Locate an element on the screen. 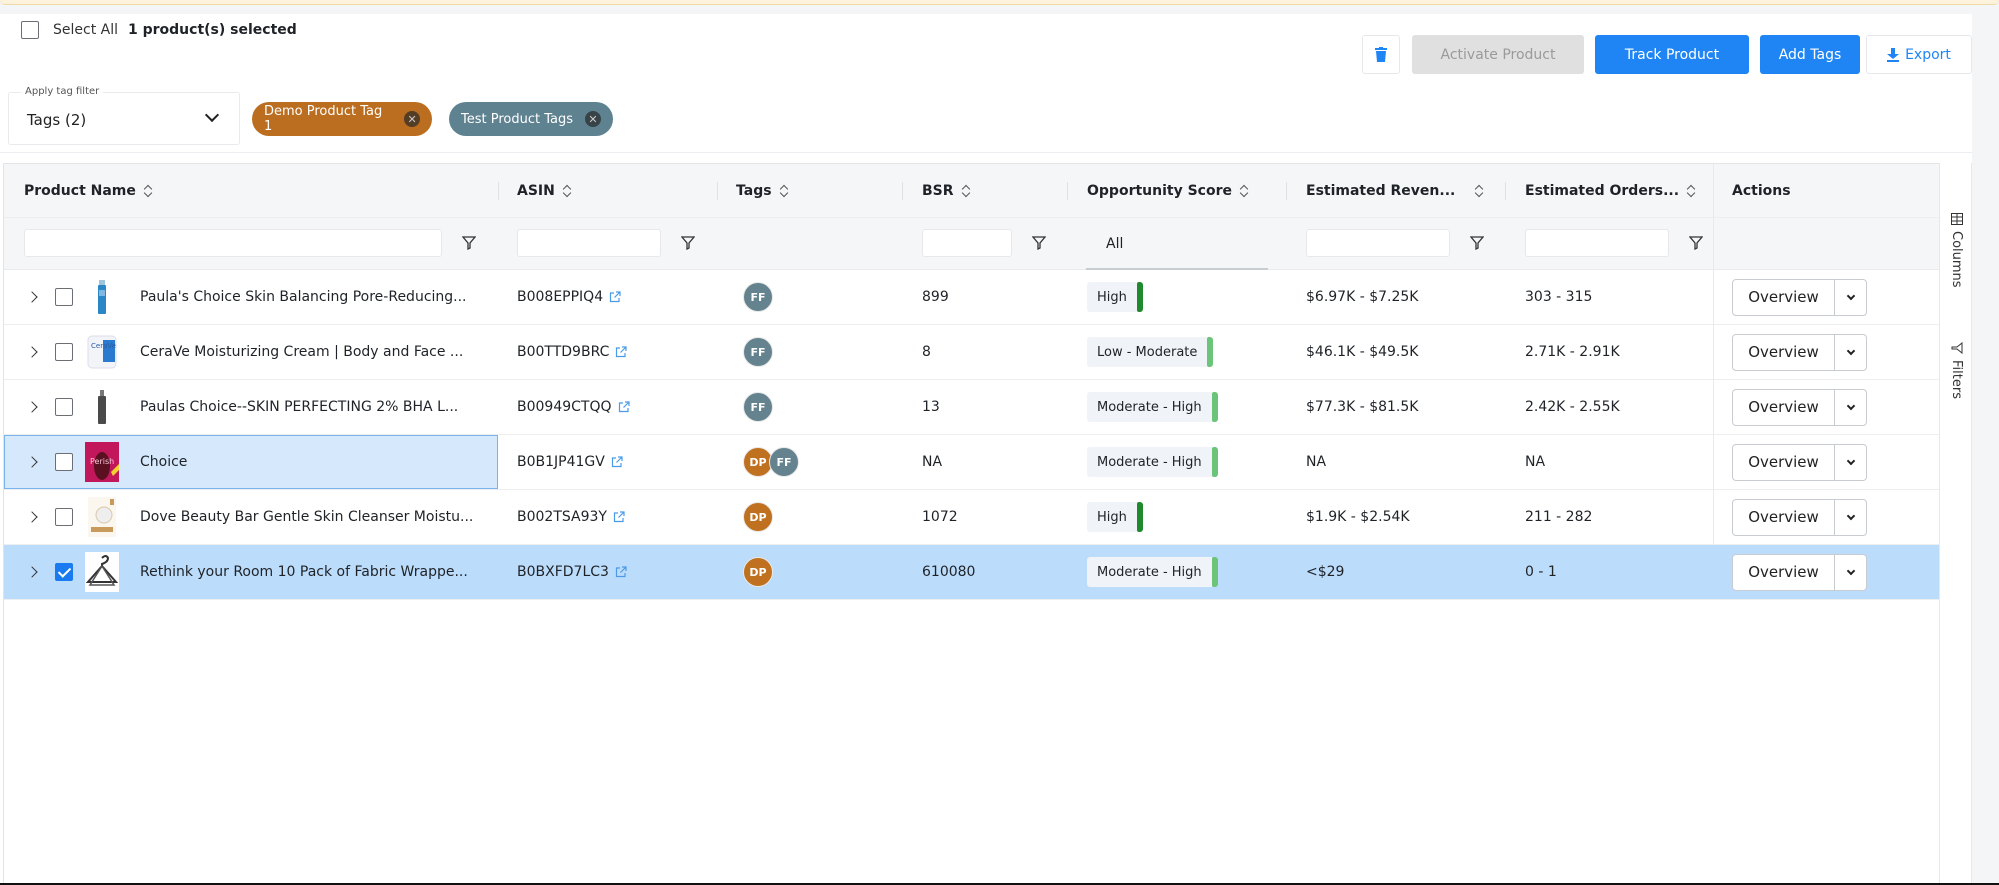 The width and height of the screenshot is (1999, 885). activate-product-button: Activate Product is located at coordinates (1498, 54).